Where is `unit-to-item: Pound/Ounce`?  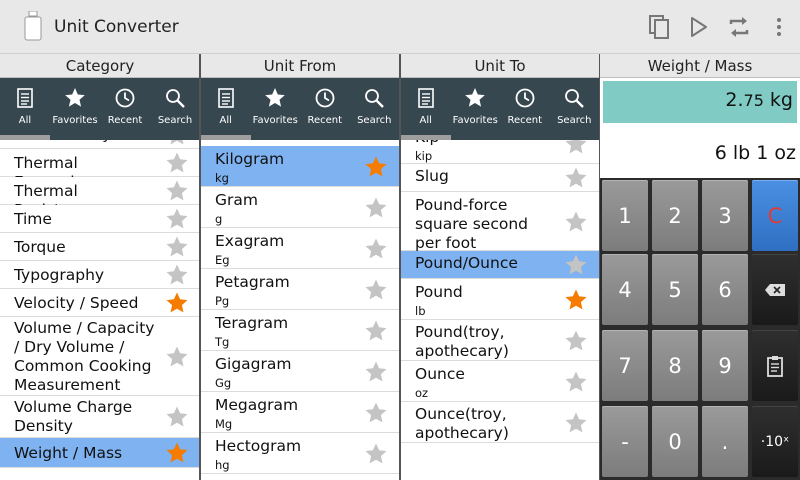 unit-to-item: Pound/Ounce is located at coordinates (500, 265).